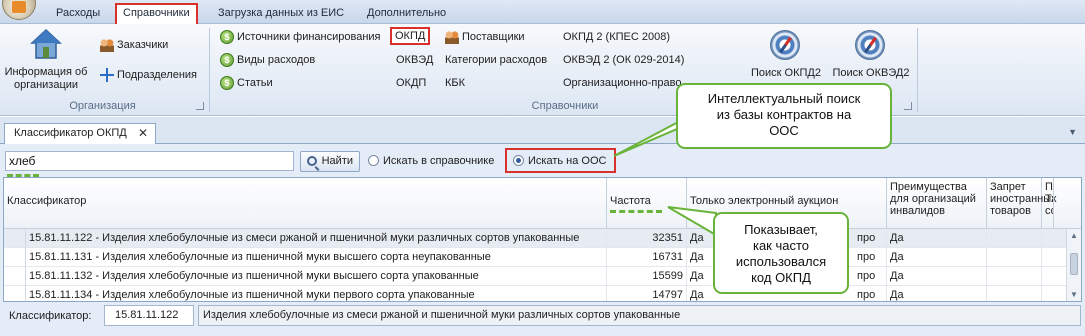  Describe the element at coordinates (102, 106) in the screenshot. I see `group-label-organization: Организация` at that location.